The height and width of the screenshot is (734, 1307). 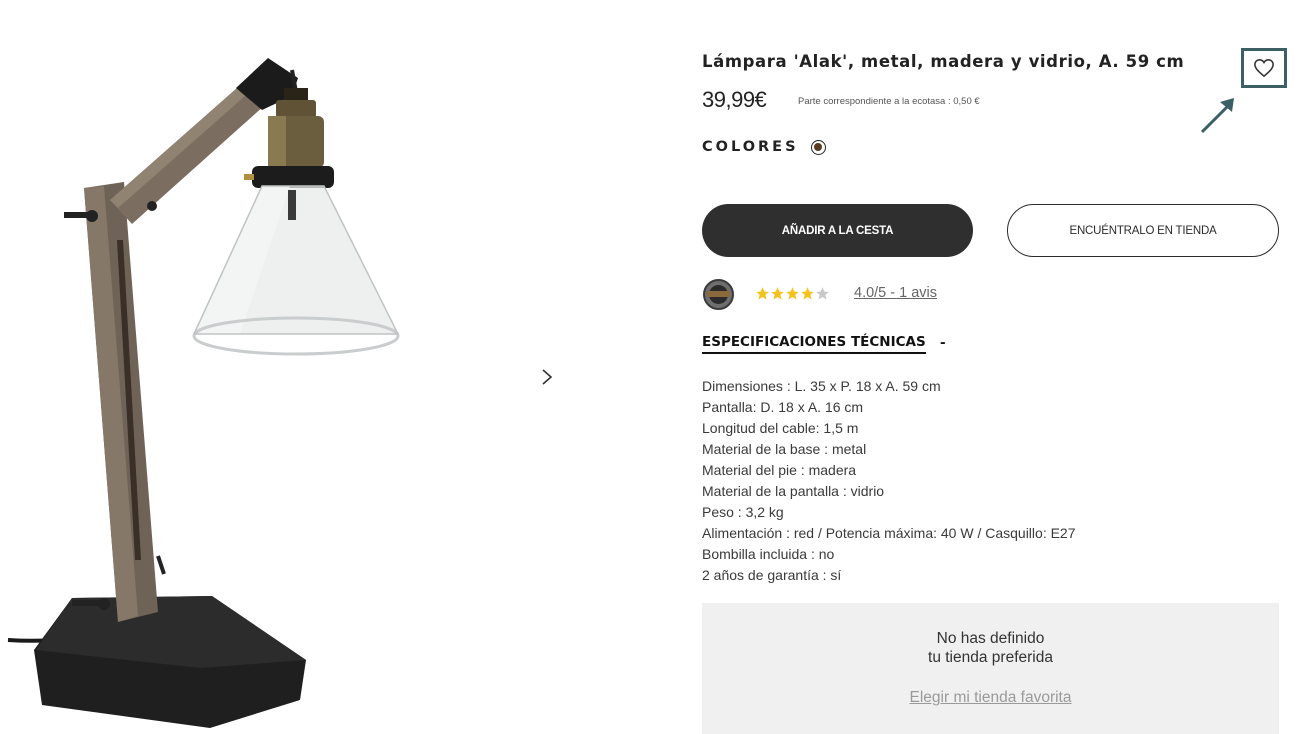 I want to click on annotation-arrow-icon, so click(x=1217, y=116).